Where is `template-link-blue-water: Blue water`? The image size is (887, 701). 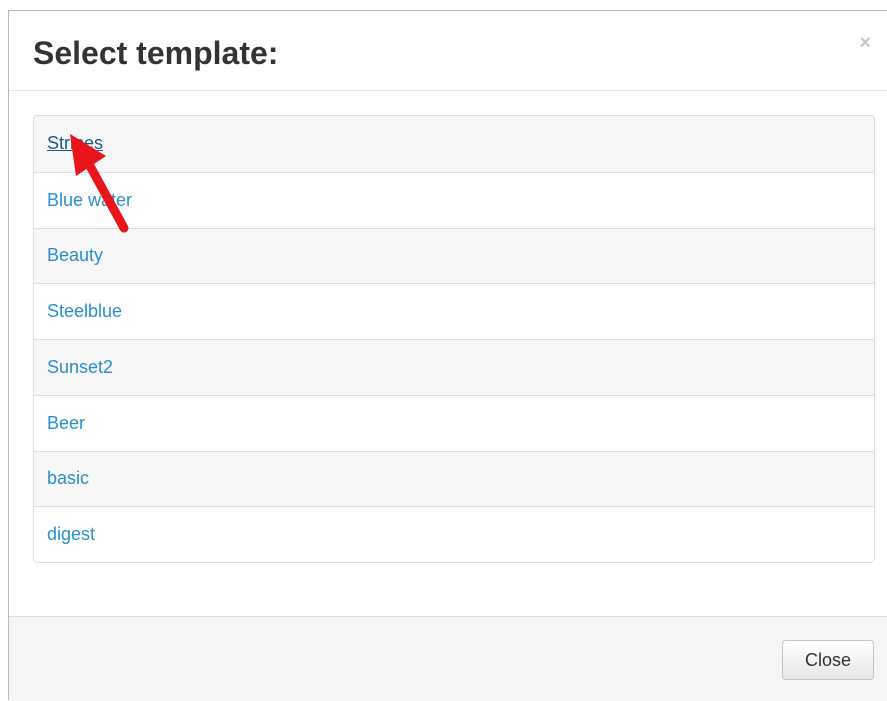
template-link-blue-water: Blue water is located at coordinates (89, 200).